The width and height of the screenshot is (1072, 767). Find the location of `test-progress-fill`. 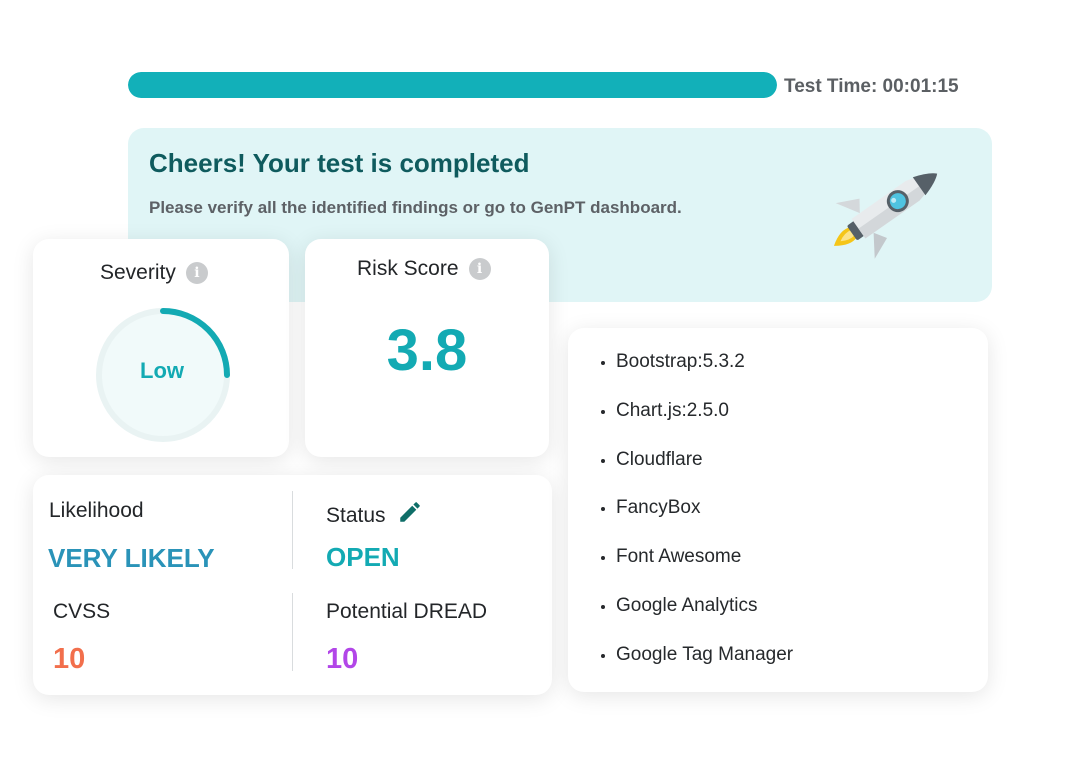

test-progress-fill is located at coordinates (452, 85).